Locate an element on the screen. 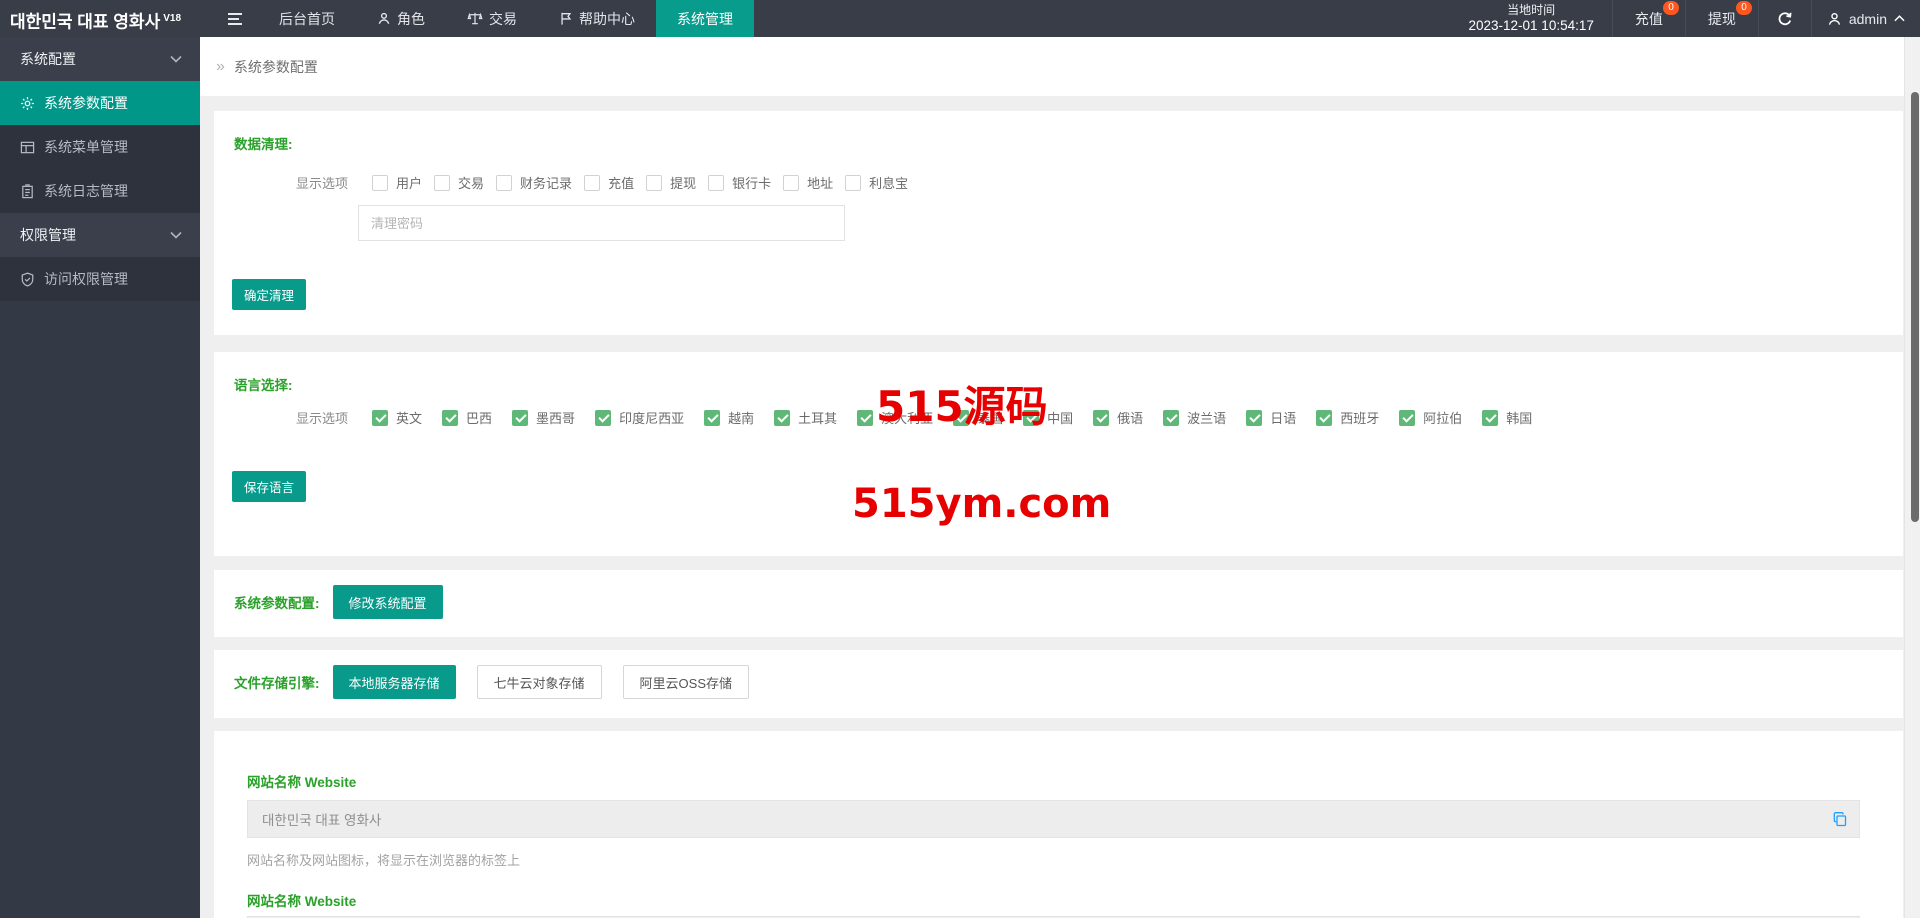  sidebar-item-system-params: 系统参数配置 is located at coordinates (100, 103).